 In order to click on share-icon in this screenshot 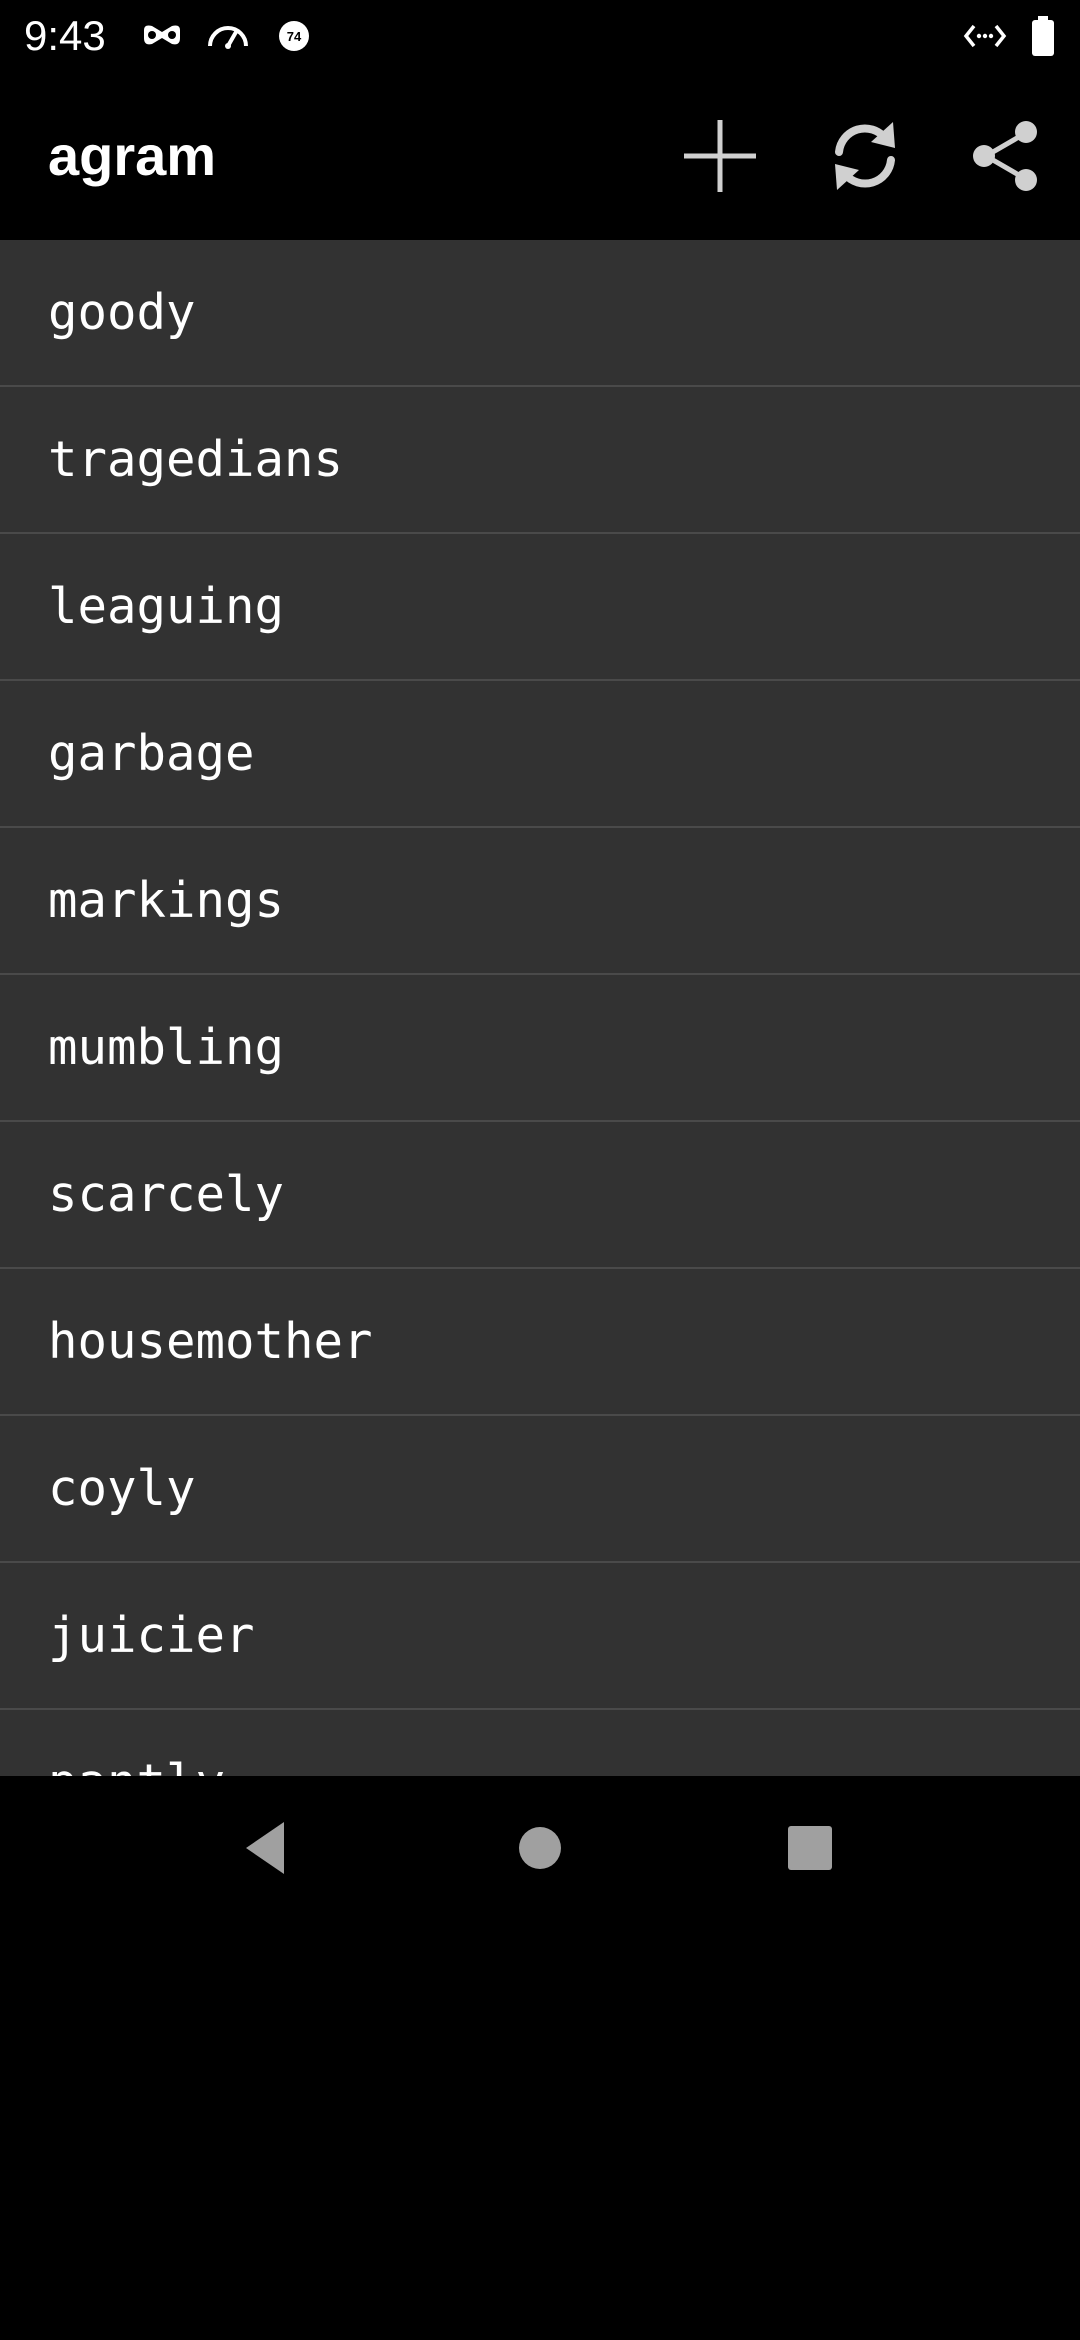, I will do `click(1005, 156)`.